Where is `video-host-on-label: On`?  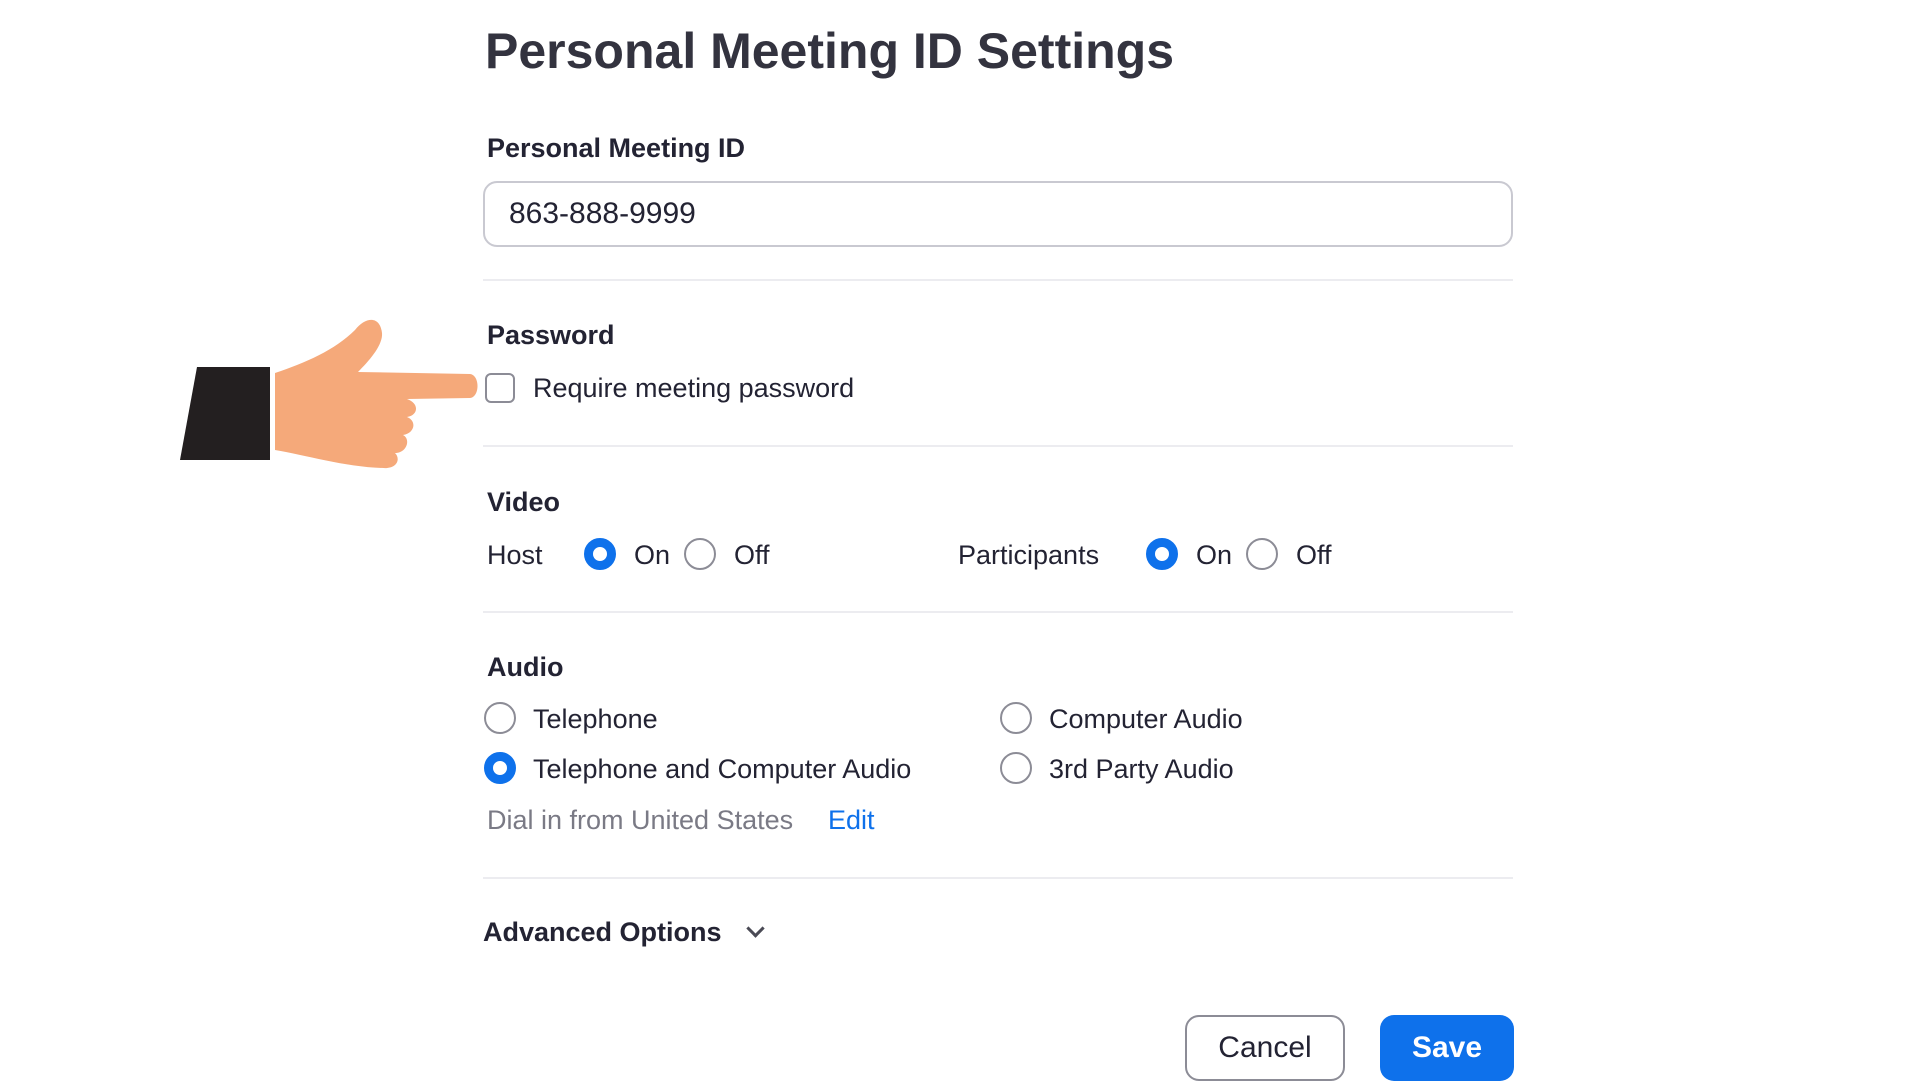
video-host-on-label: On is located at coordinates (652, 555).